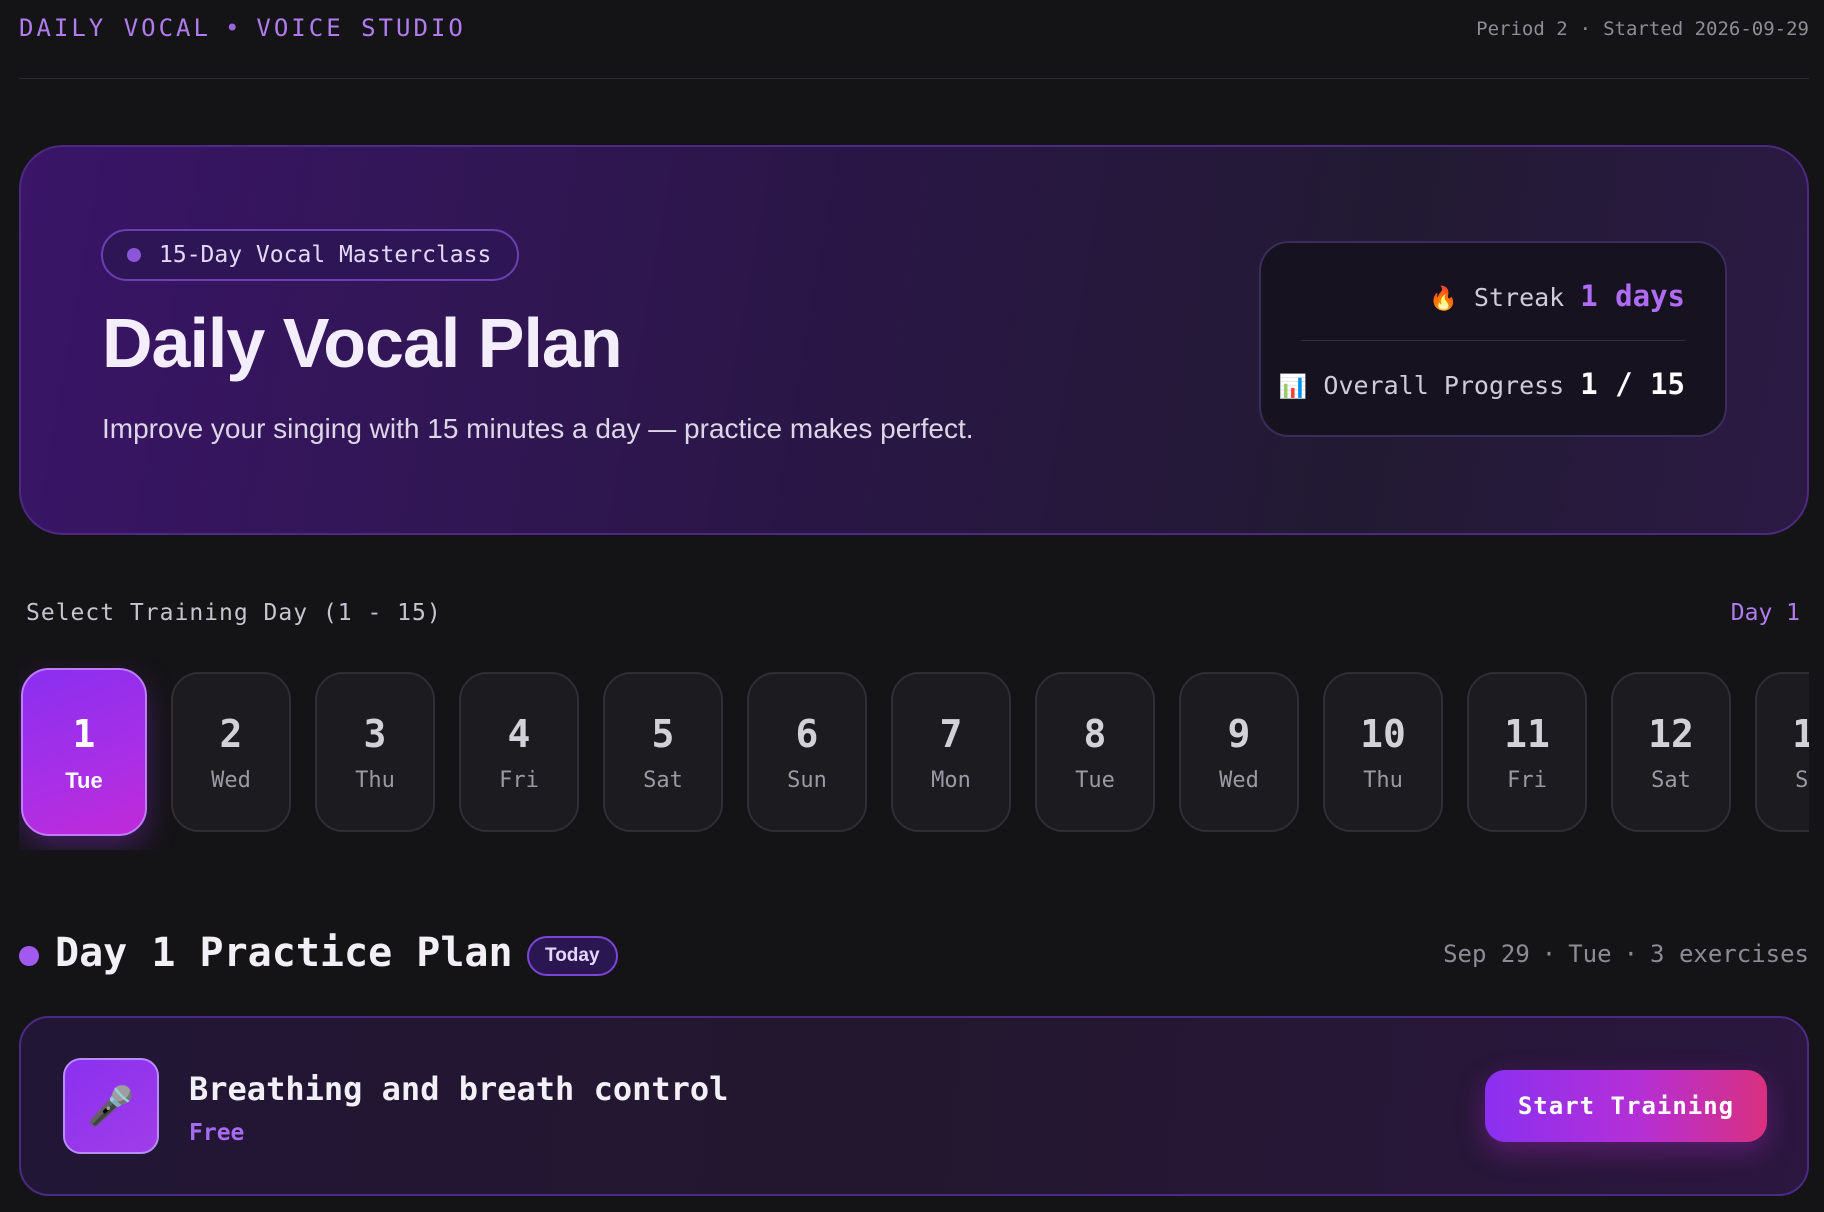  Describe the element at coordinates (375, 734) in the screenshot. I see `day-number: 3` at that location.